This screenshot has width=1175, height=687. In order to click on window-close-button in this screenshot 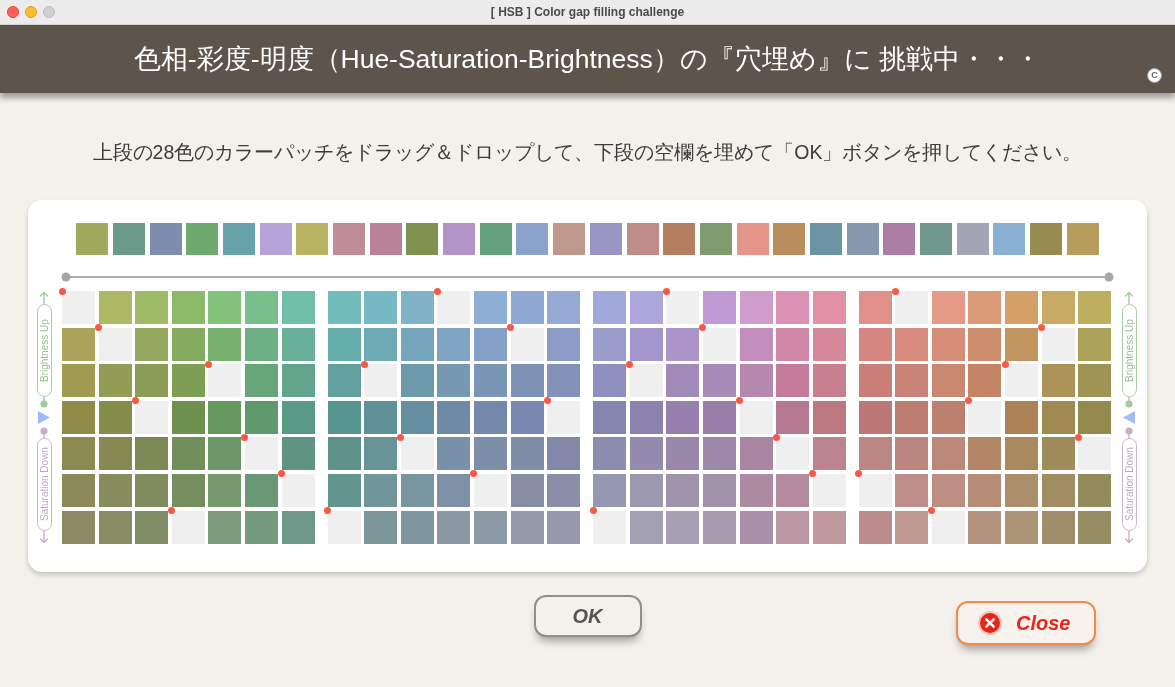, I will do `click(13, 12)`.